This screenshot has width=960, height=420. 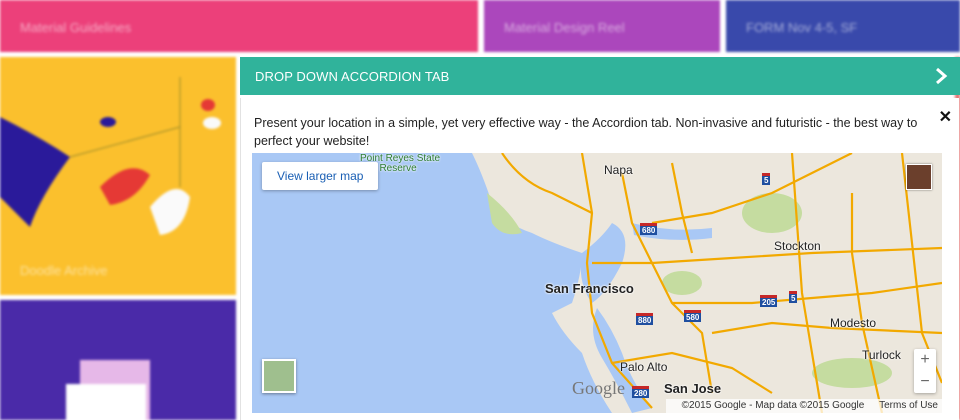 What do you see at coordinates (564, 27) in the screenshot?
I see `tile-label: Material Design Reel` at bounding box center [564, 27].